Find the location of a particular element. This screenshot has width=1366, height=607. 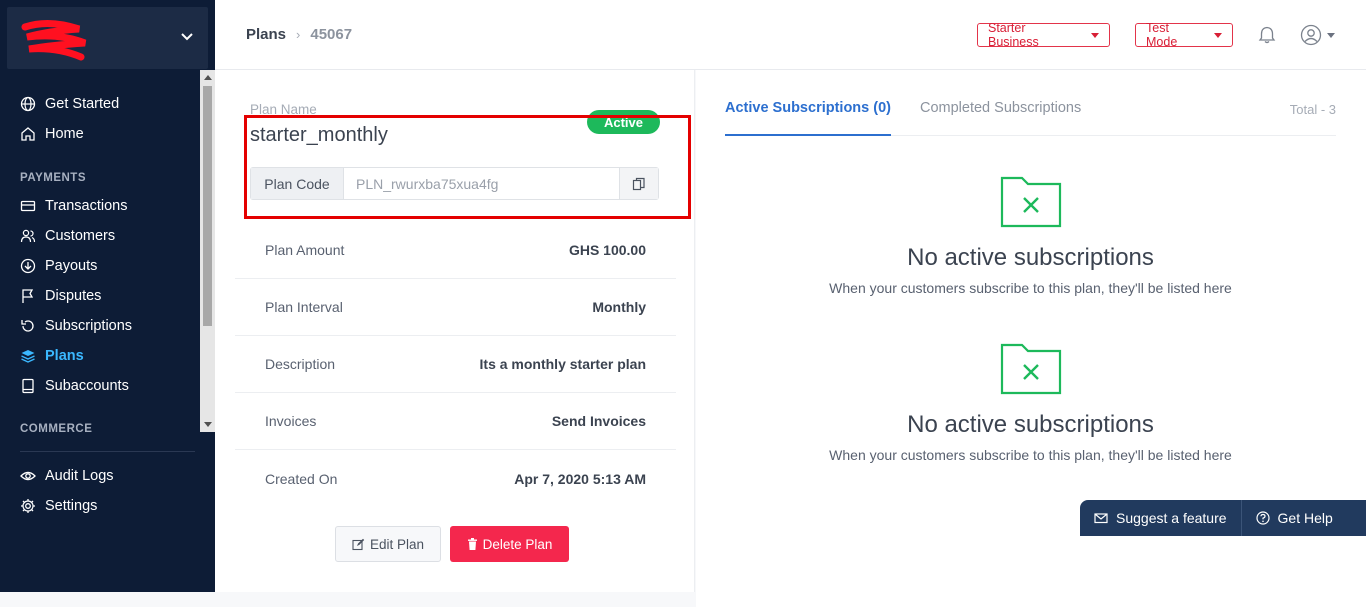

breadcrumb: Plans › 45067 is located at coordinates (299, 34).